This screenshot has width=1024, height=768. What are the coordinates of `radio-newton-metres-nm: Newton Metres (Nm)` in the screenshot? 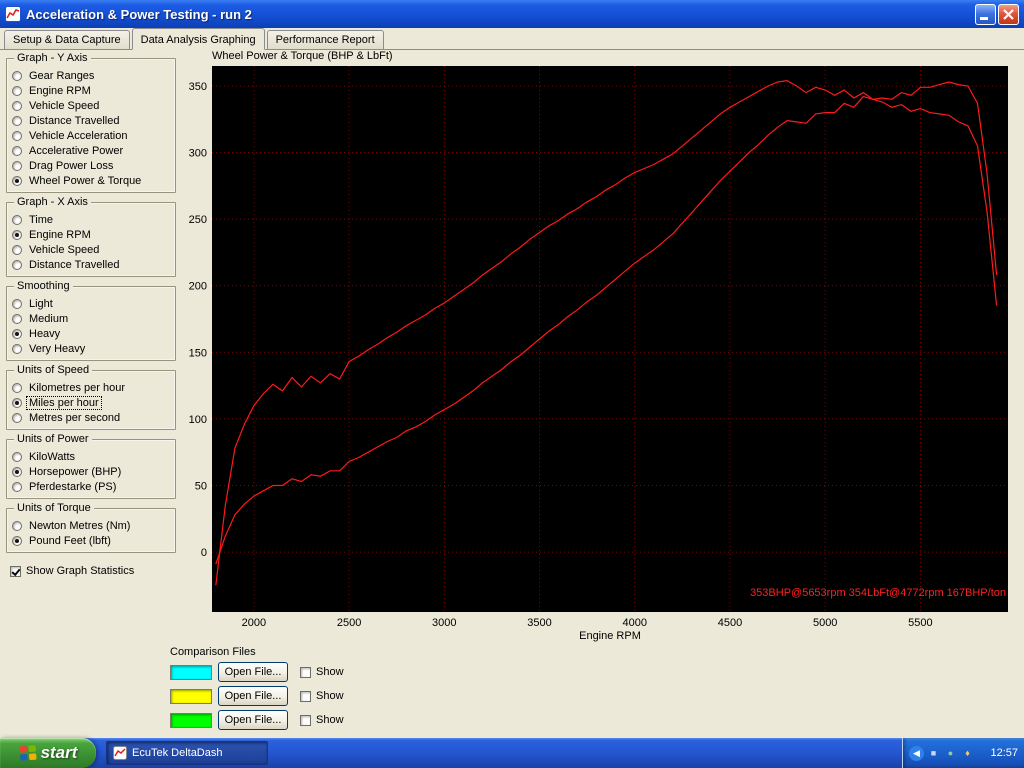 It's located at (91, 525).